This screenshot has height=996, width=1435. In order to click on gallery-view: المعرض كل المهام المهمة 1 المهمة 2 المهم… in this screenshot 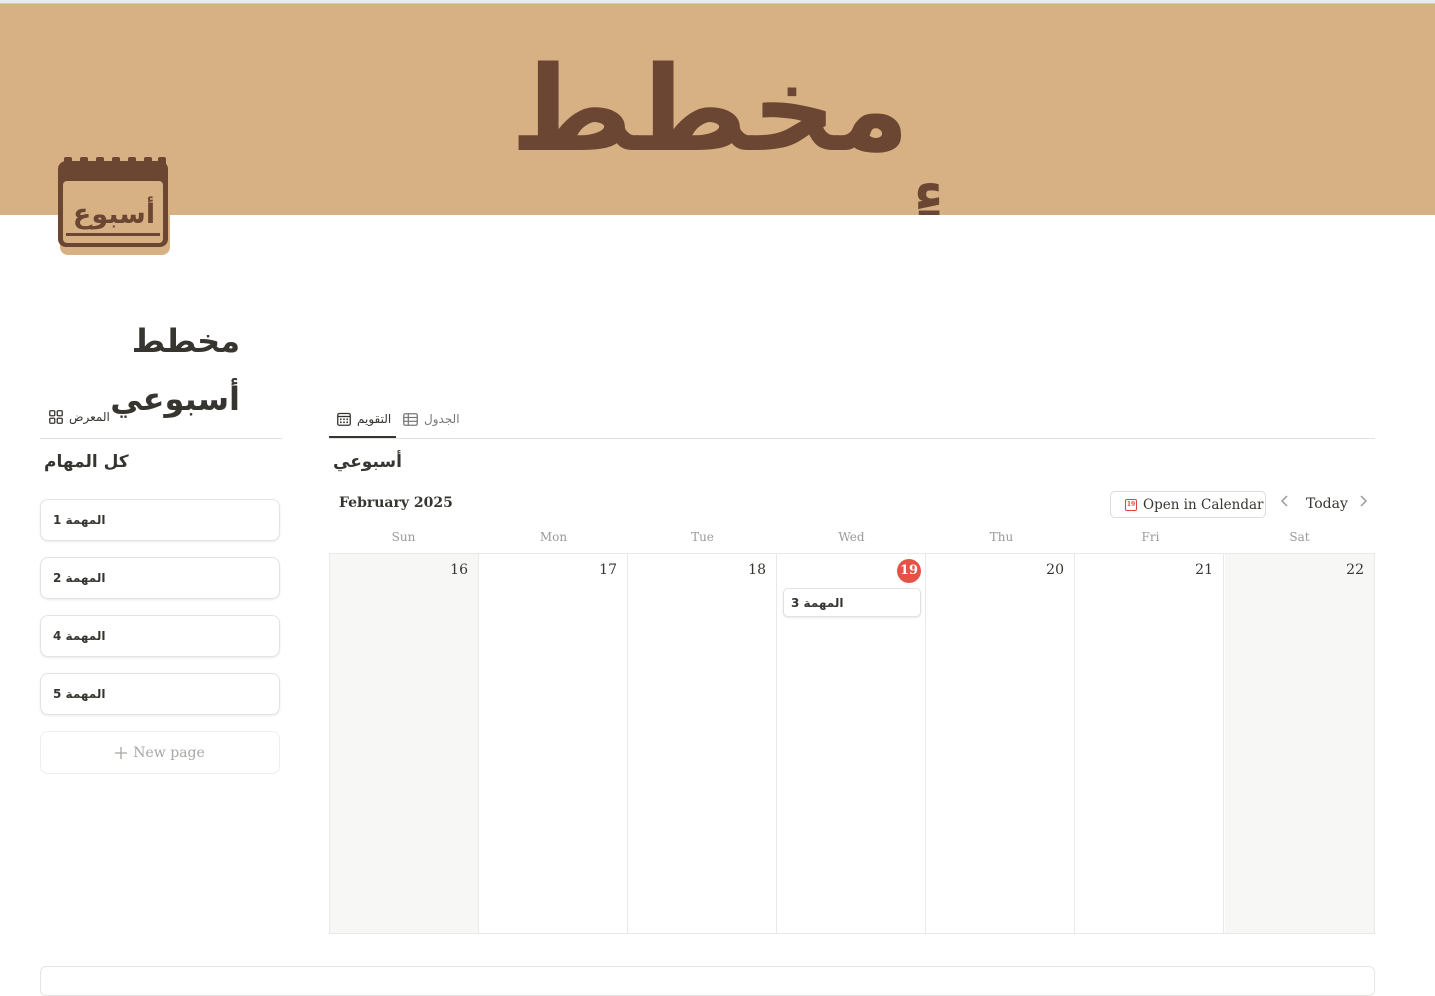, I will do `click(161, 588)`.